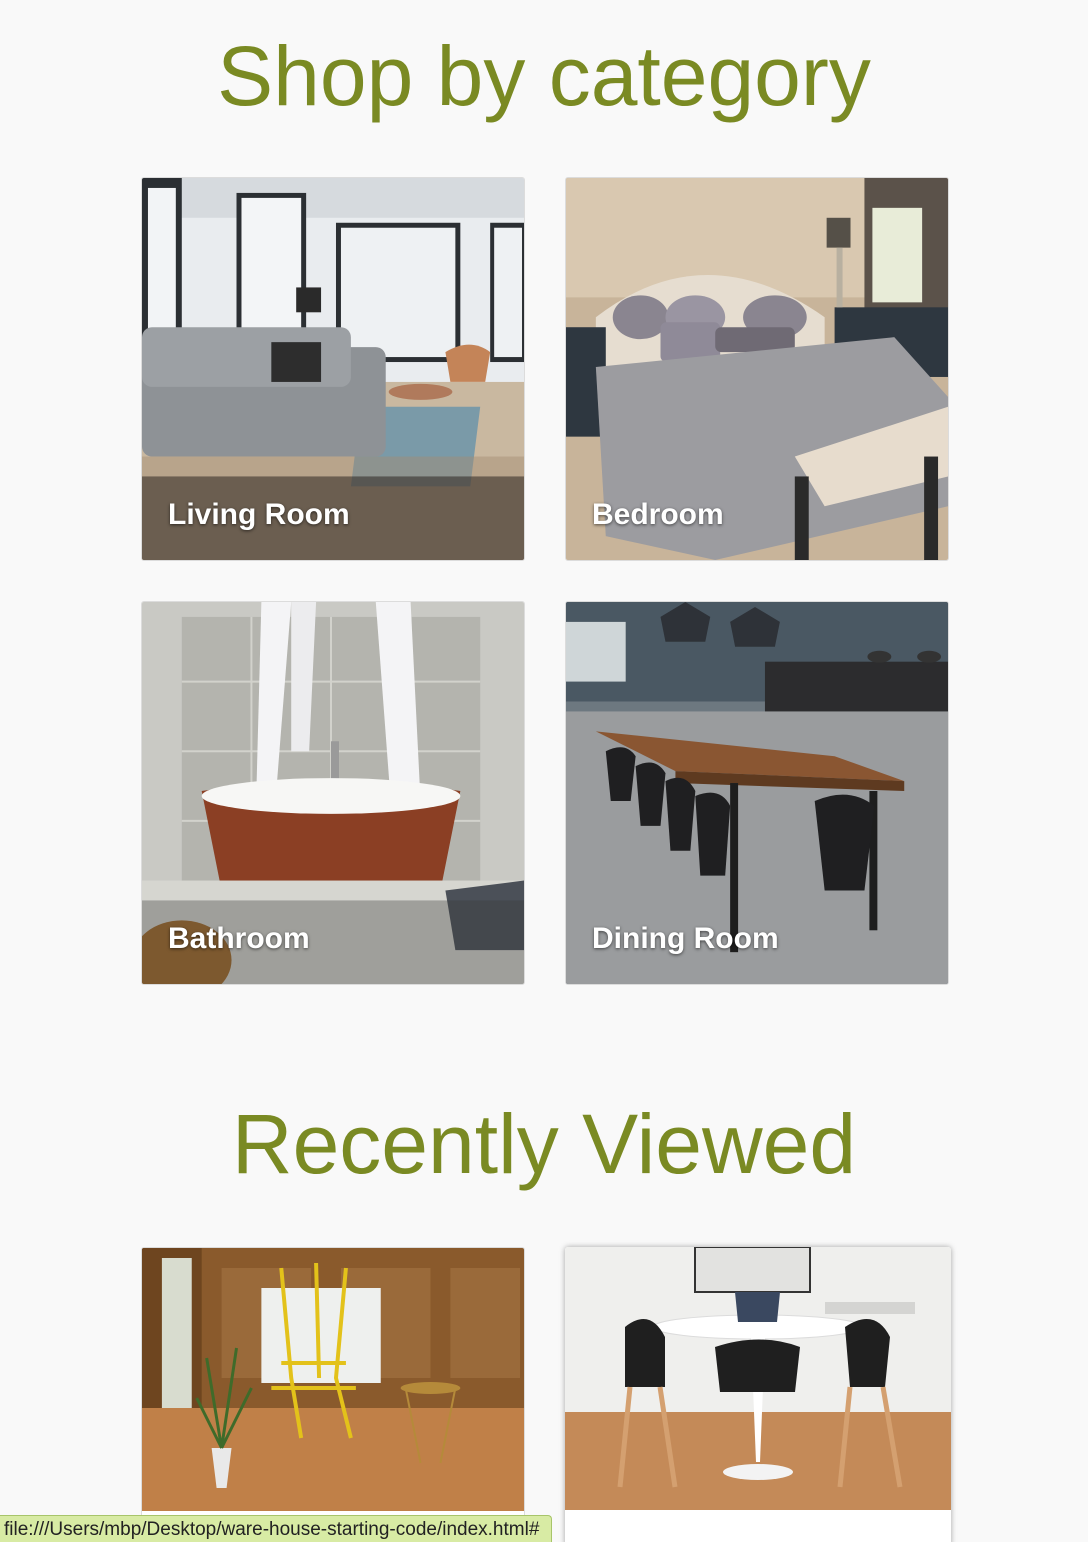 The image size is (1088, 1542). I want to click on recent-product-card-yellow-chair, so click(333, 1394).